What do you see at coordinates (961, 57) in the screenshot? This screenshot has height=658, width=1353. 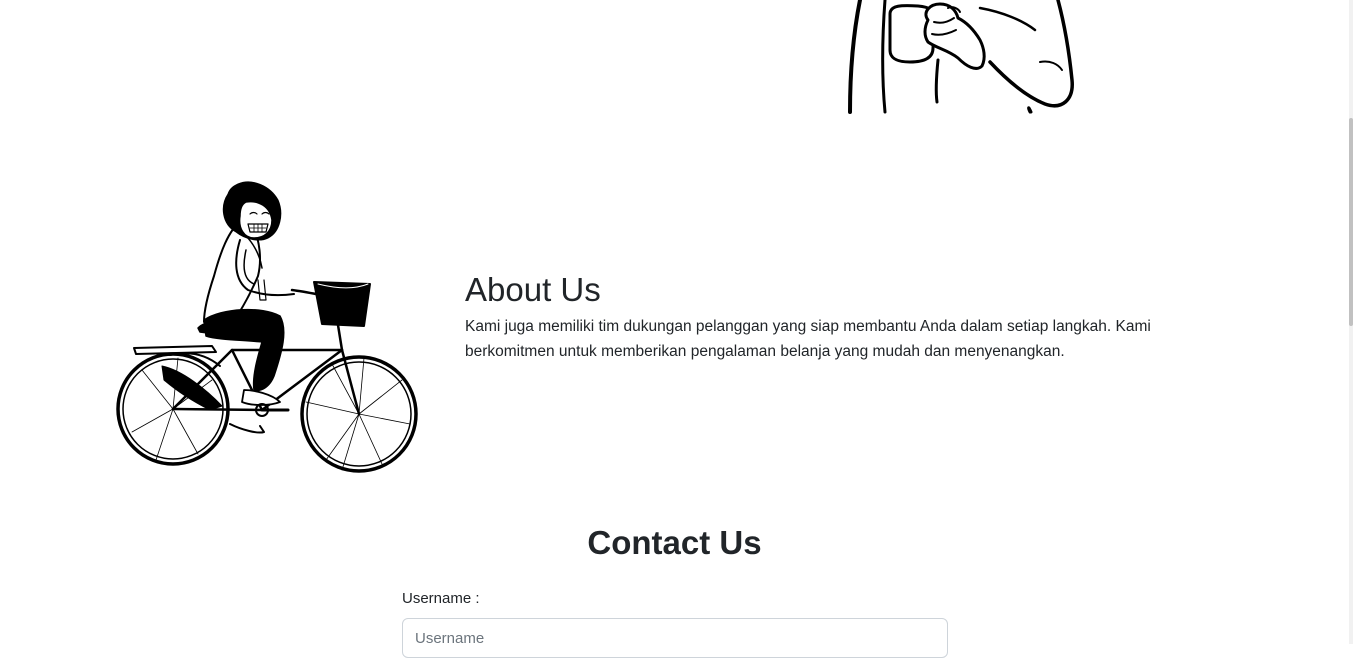 I see `person-holding-mug-illustration` at bounding box center [961, 57].